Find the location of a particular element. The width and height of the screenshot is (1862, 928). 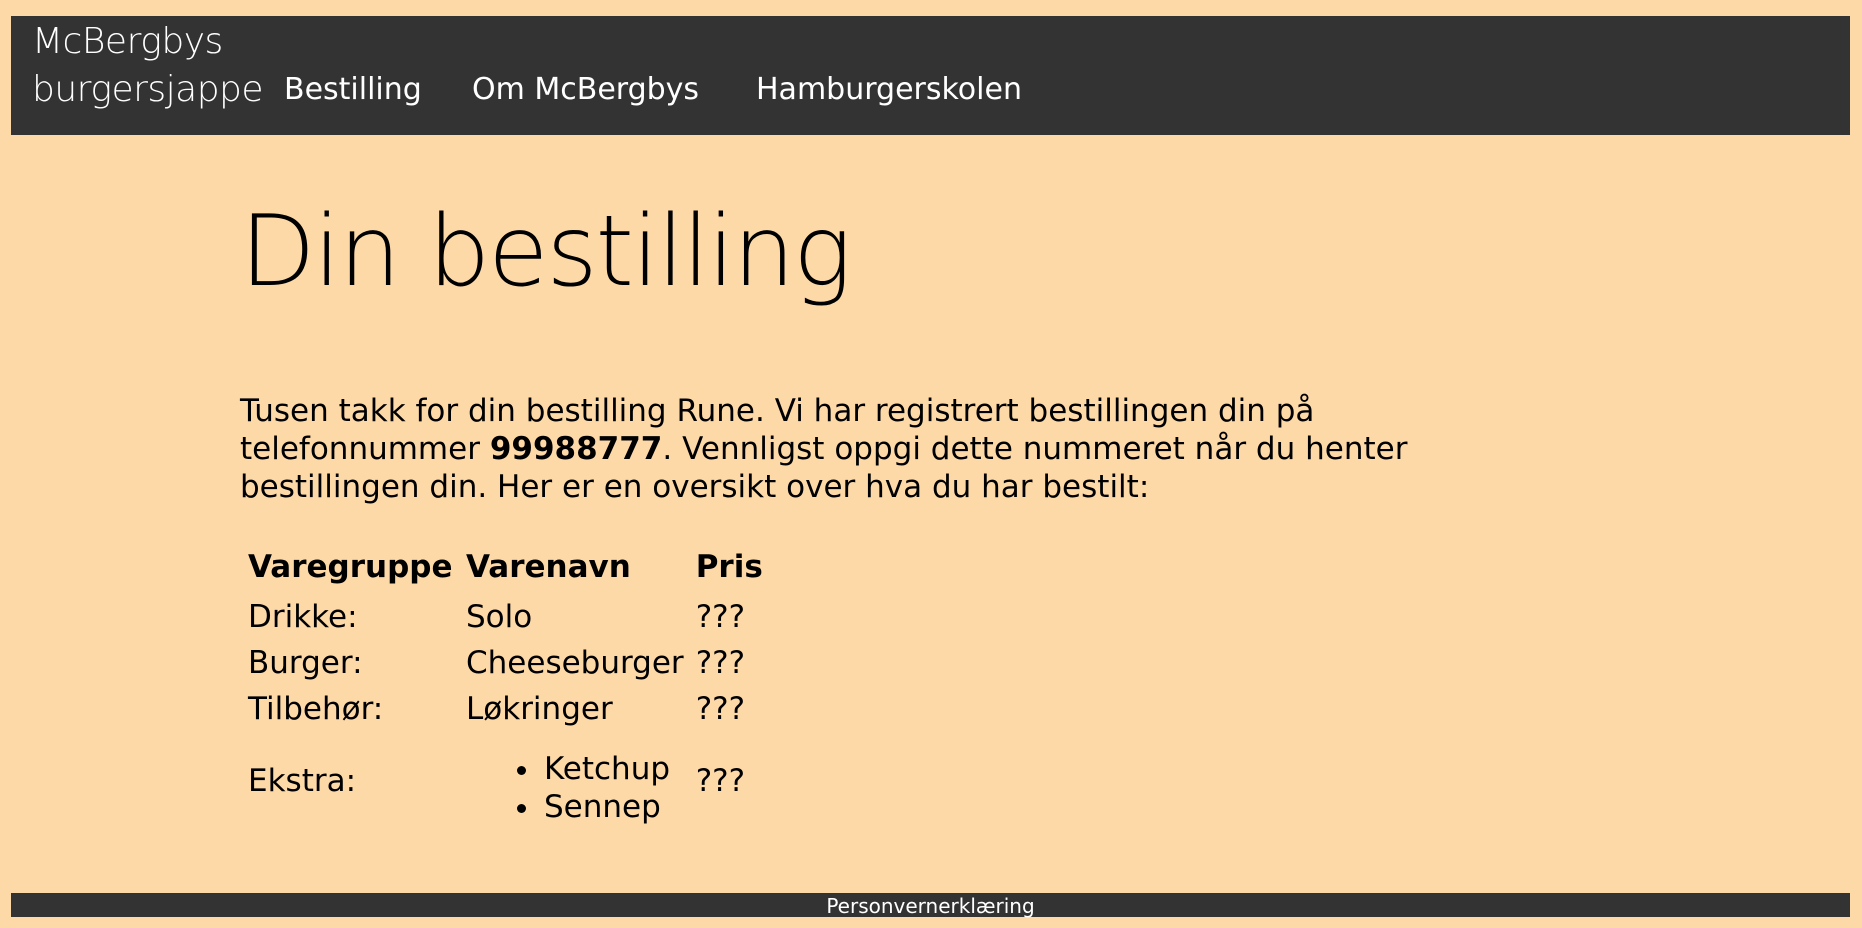

column-header-pris: Pris is located at coordinates (729, 567).